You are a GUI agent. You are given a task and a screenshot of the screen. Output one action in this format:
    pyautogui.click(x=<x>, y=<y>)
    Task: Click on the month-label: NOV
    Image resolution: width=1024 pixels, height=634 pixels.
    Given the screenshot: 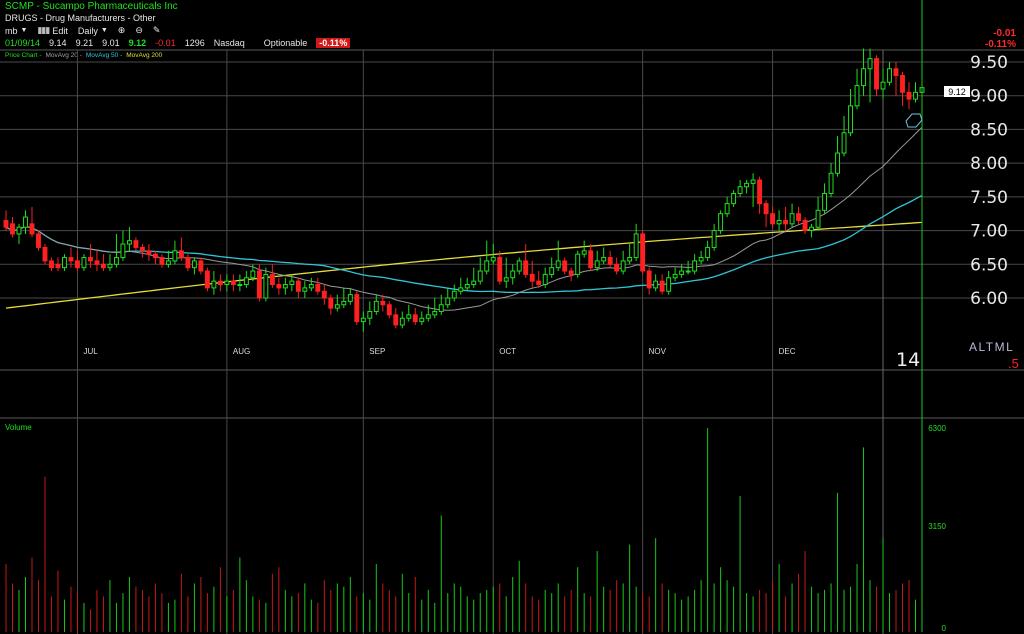 What is the action you would take?
    pyautogui.click(x=658, y=351)
    